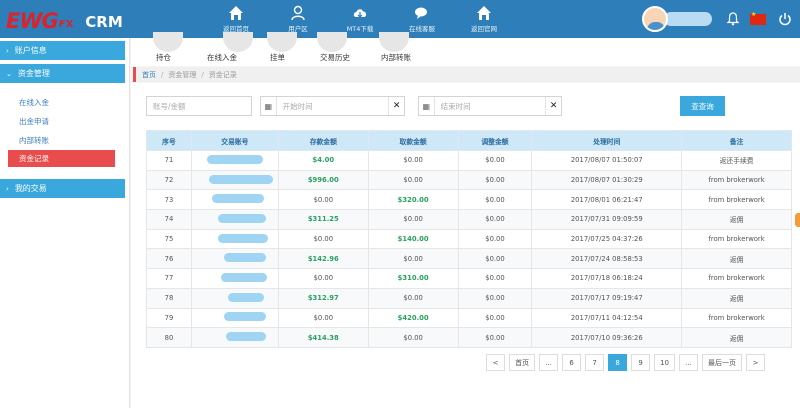 Image resolution: width=800 pixels, height=408 pixels. What do you see at coordinates (277, 57) in the screenshot?
I see `tab-pending-orders: 挂单` at bounding box center [277, 57].